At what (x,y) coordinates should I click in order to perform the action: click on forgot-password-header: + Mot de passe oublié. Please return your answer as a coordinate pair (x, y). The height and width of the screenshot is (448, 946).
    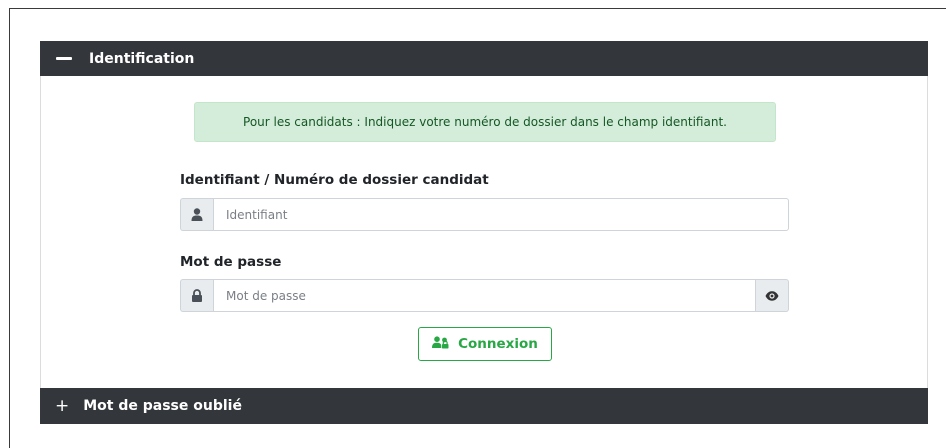
    Looking at the image, I should click on (484, 406).